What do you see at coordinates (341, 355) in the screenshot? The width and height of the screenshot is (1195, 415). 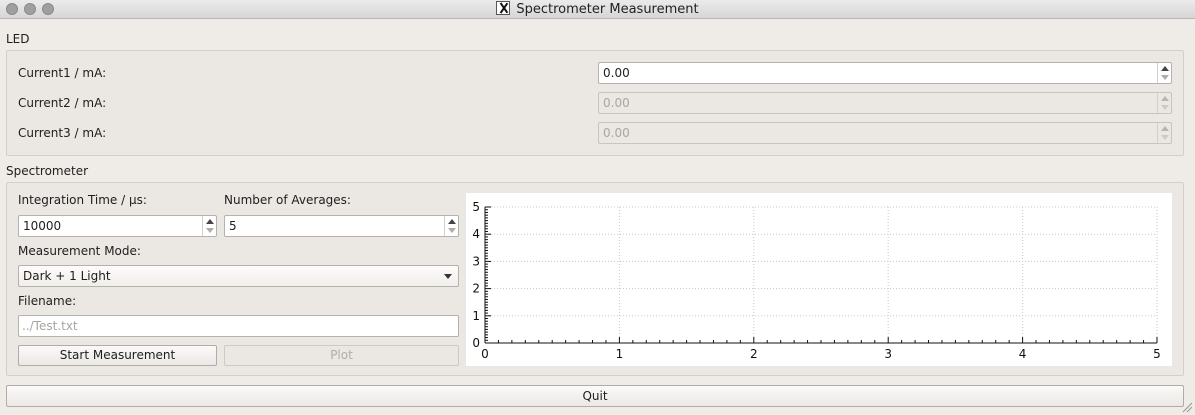 I see `plot-button: Plot` at bounding box center [341, 355].